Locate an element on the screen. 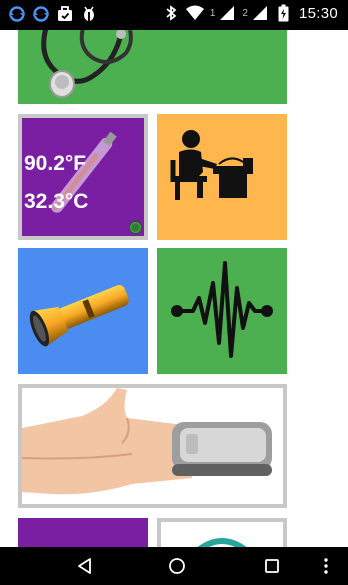 Image resolution: width=348 pixels, height=585 pixels. doctor-at-desk-icon is located at coordinates (211, 165).